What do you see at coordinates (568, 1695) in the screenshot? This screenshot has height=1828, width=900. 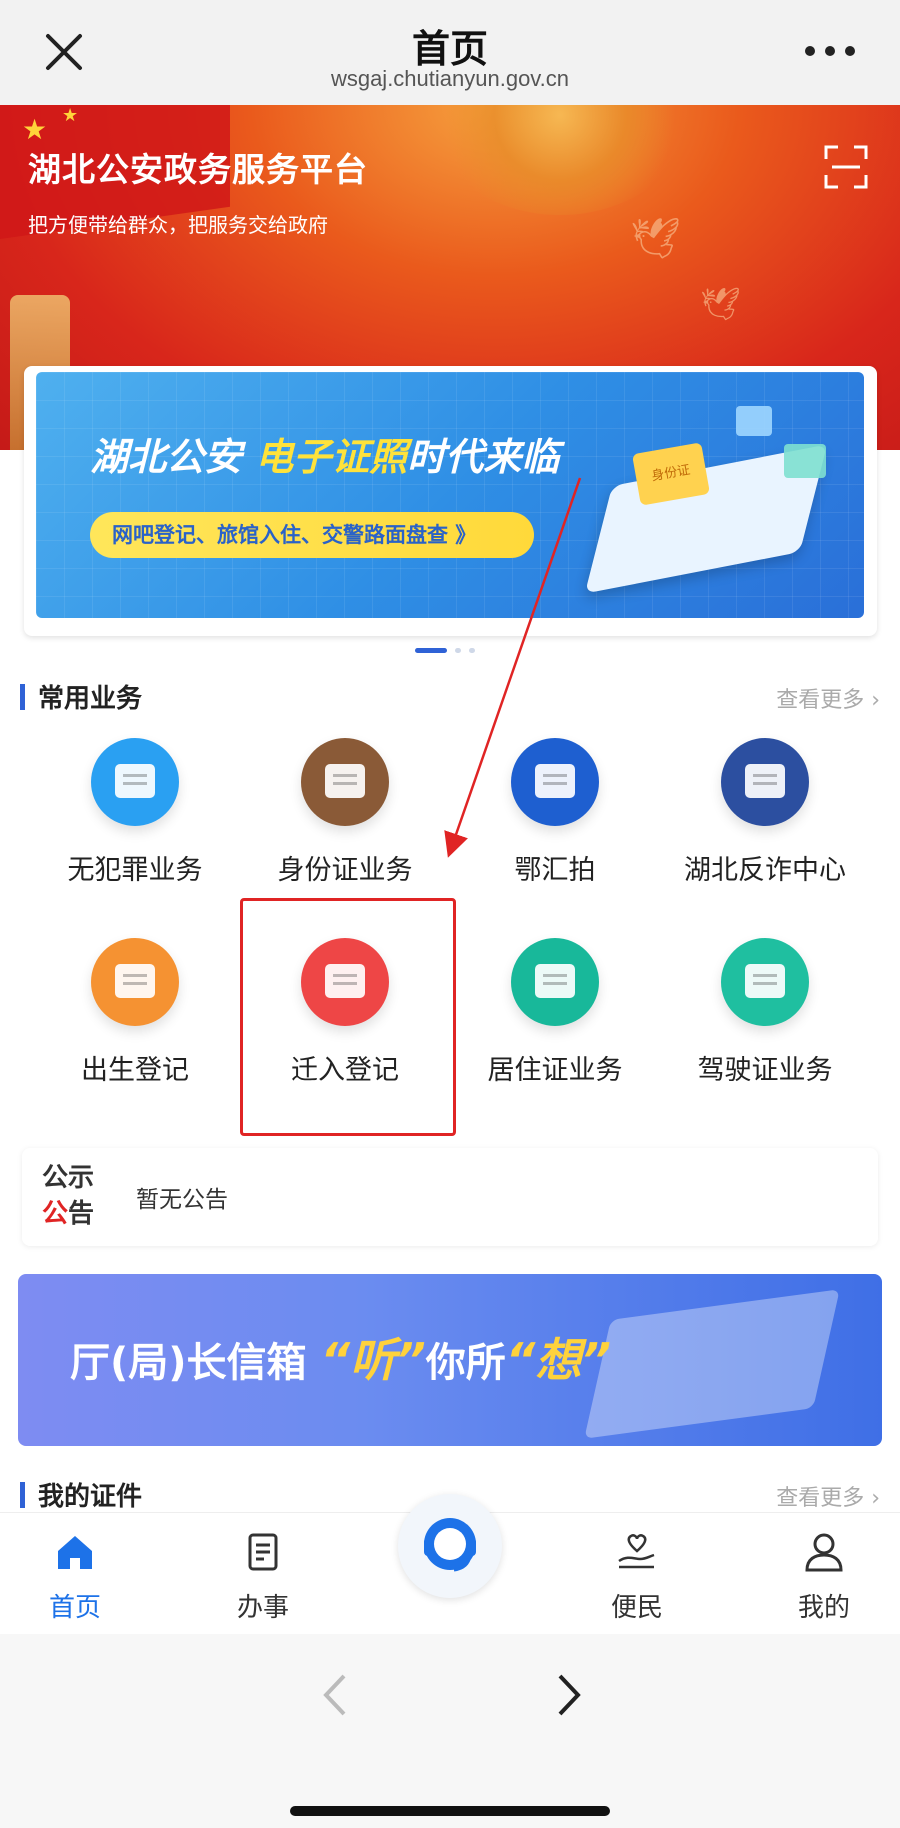 I see `forward-arrow-icon` at bounding box center [568, 1695].